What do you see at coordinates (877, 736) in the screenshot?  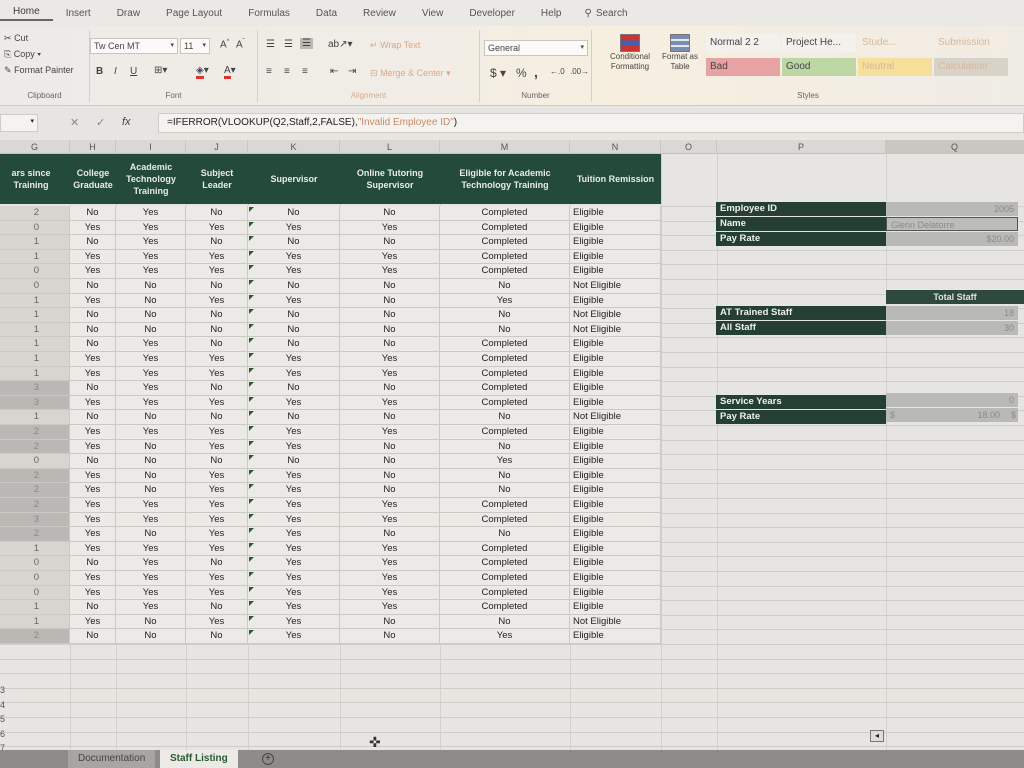 I see `scroll-left-button: ◂` at bounding box center [877, 736].